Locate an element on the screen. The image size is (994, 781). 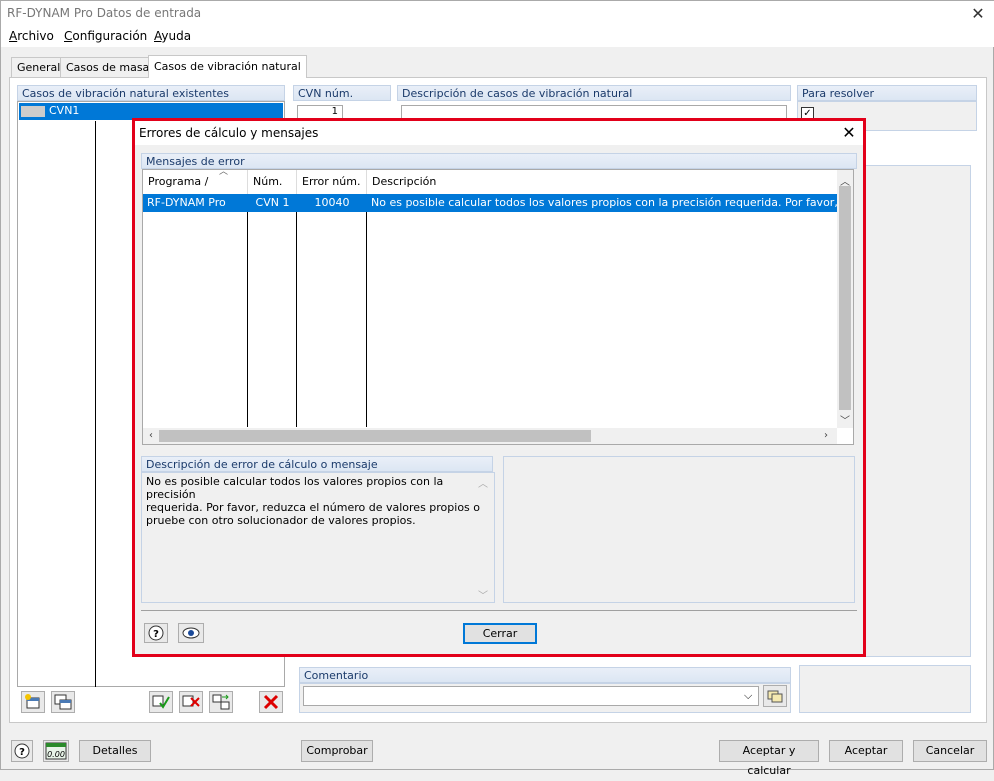
check-grid-icon is located at coordinates (161, 702).